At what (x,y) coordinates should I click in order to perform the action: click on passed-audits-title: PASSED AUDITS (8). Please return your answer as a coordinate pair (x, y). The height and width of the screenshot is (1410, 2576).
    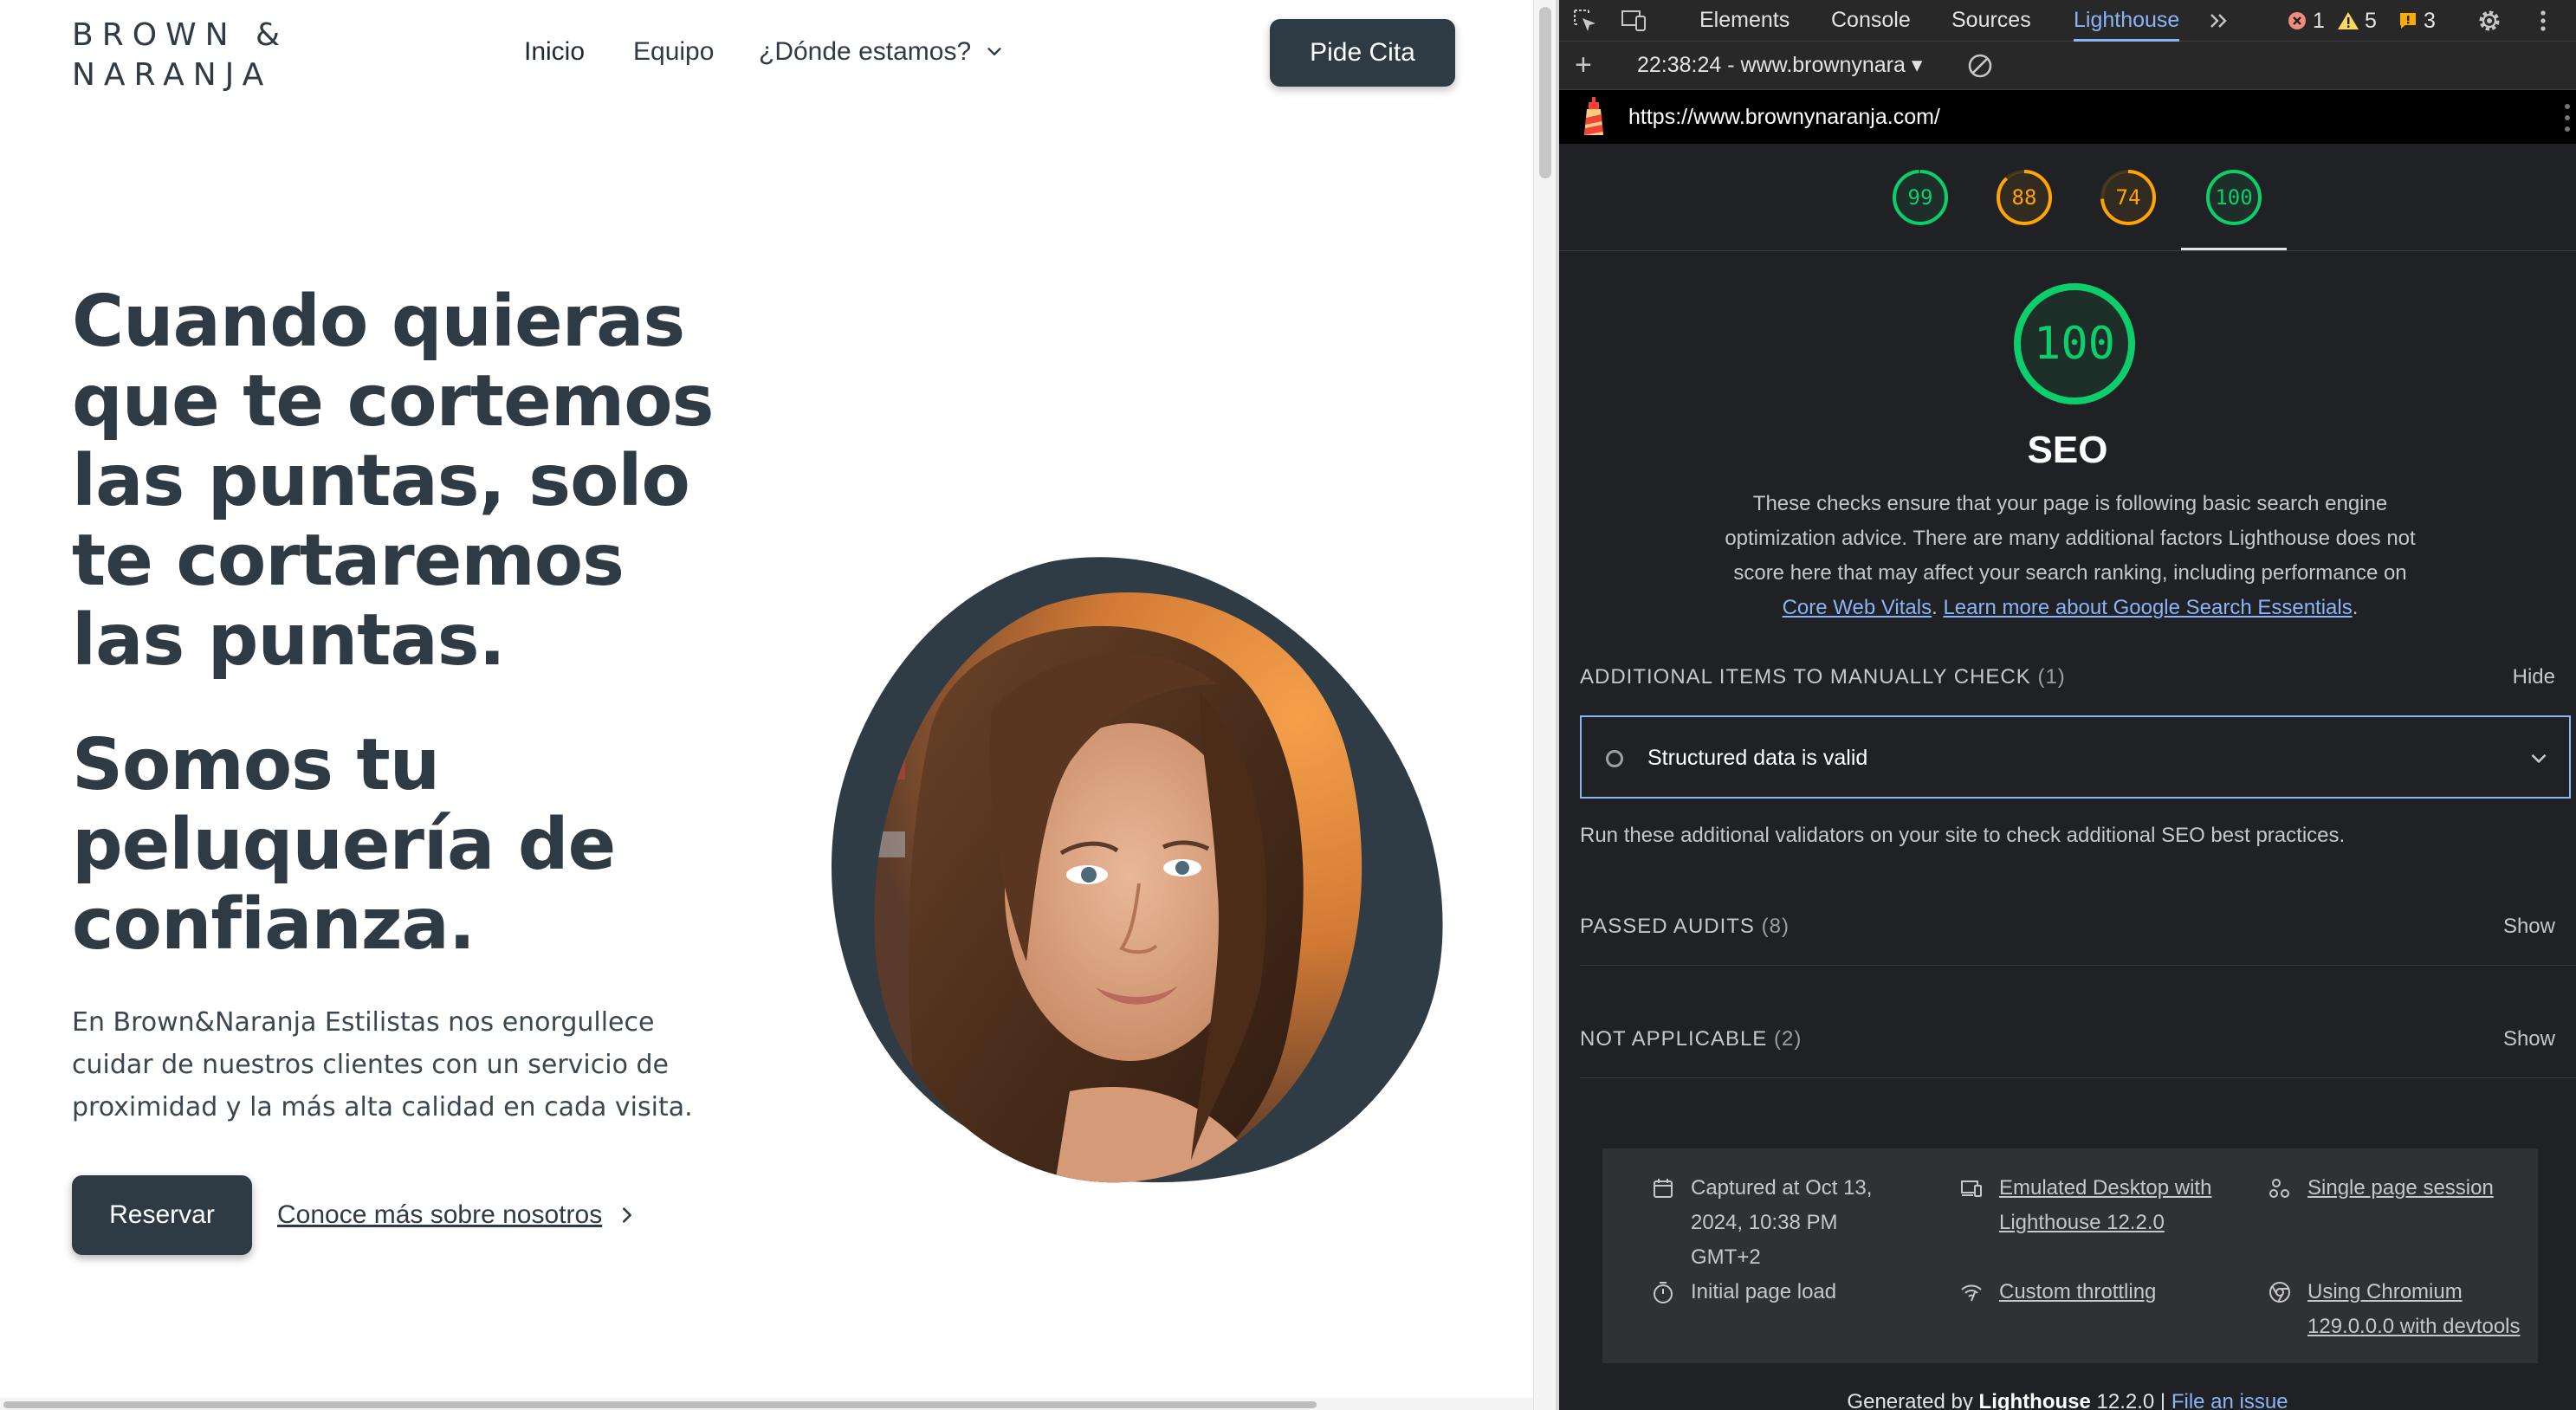
    Looking at the image, I should click on (1685, 926).